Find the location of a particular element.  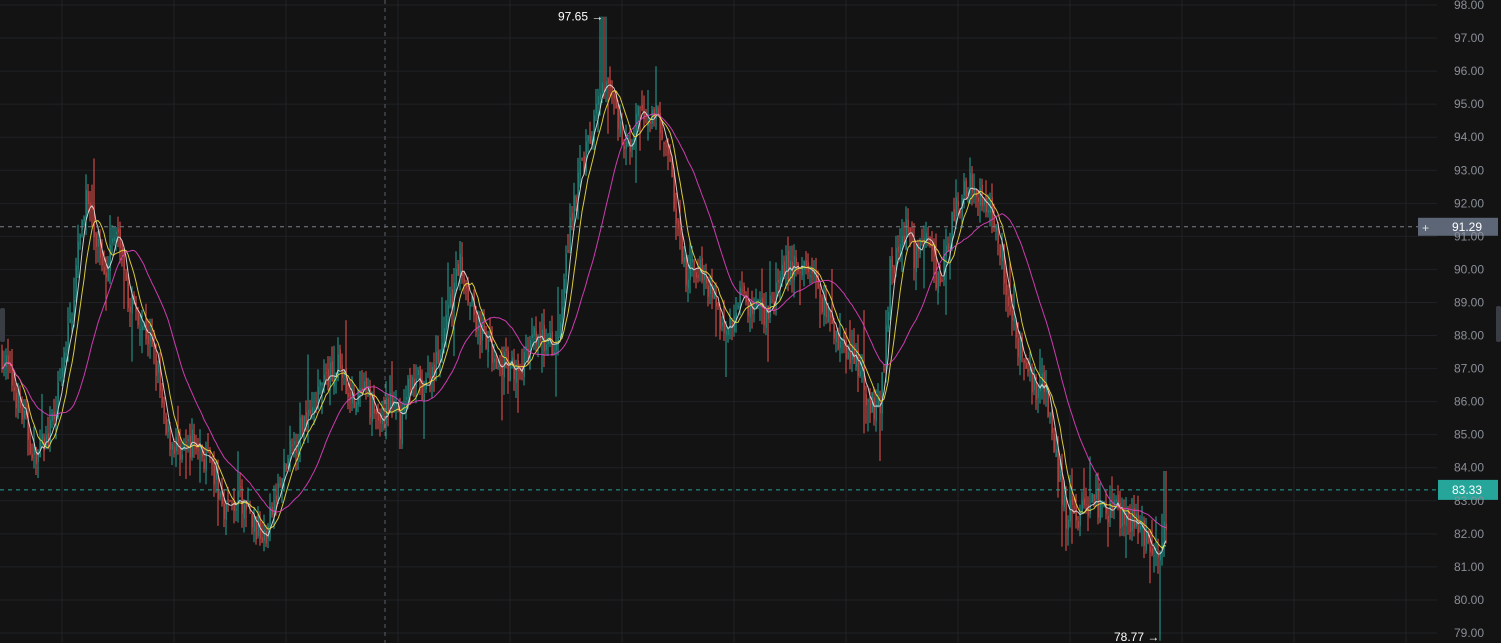

y-tick-label: 92.00 is located at coordinates (1469, 203).